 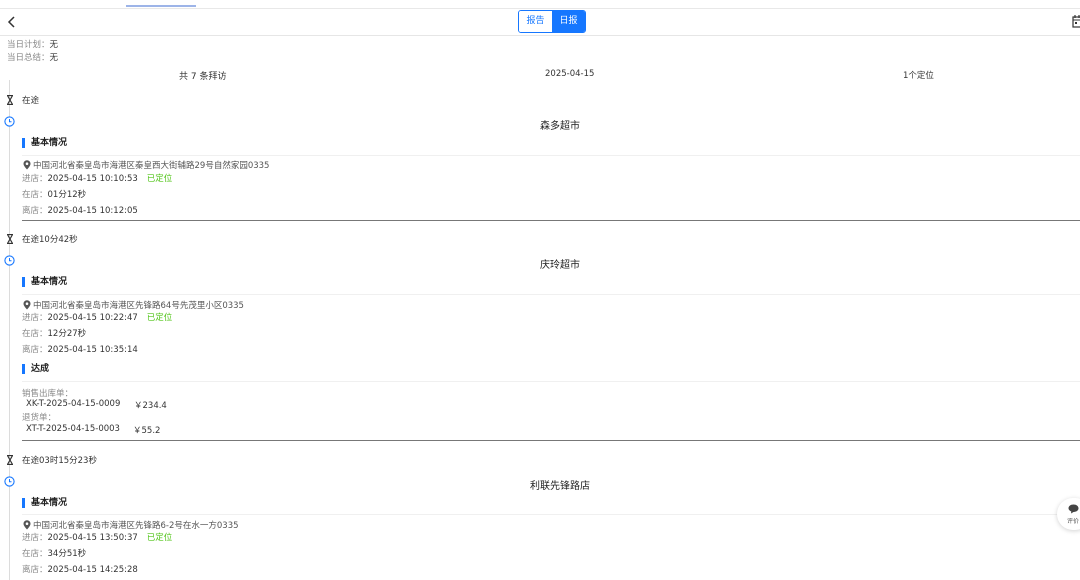 What do you see at coordinates (54, 45) in the screenshot?
I see `plan-value: 无` at bounding box center [54, 45].